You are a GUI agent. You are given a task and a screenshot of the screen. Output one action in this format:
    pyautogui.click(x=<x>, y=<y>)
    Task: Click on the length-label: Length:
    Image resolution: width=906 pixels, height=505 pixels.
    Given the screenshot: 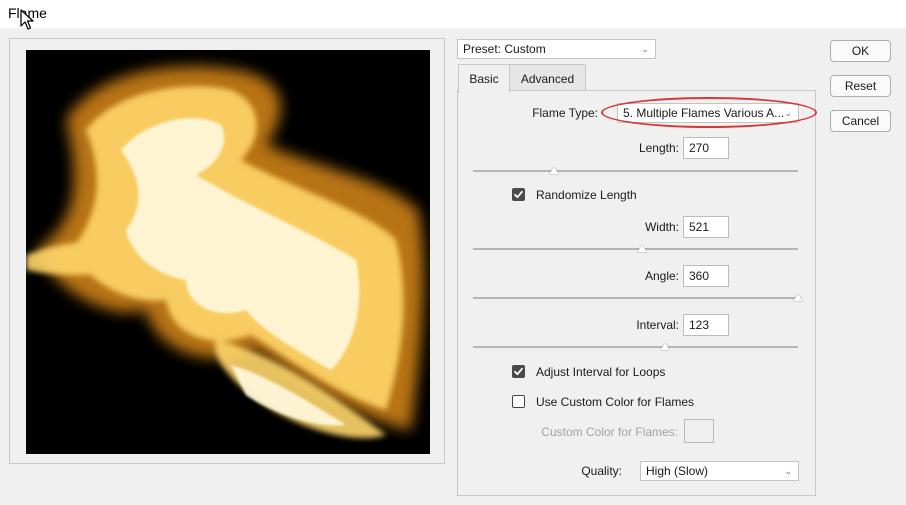 What is the action you would take?
    pyautogui.click(x=658, y=148)
    